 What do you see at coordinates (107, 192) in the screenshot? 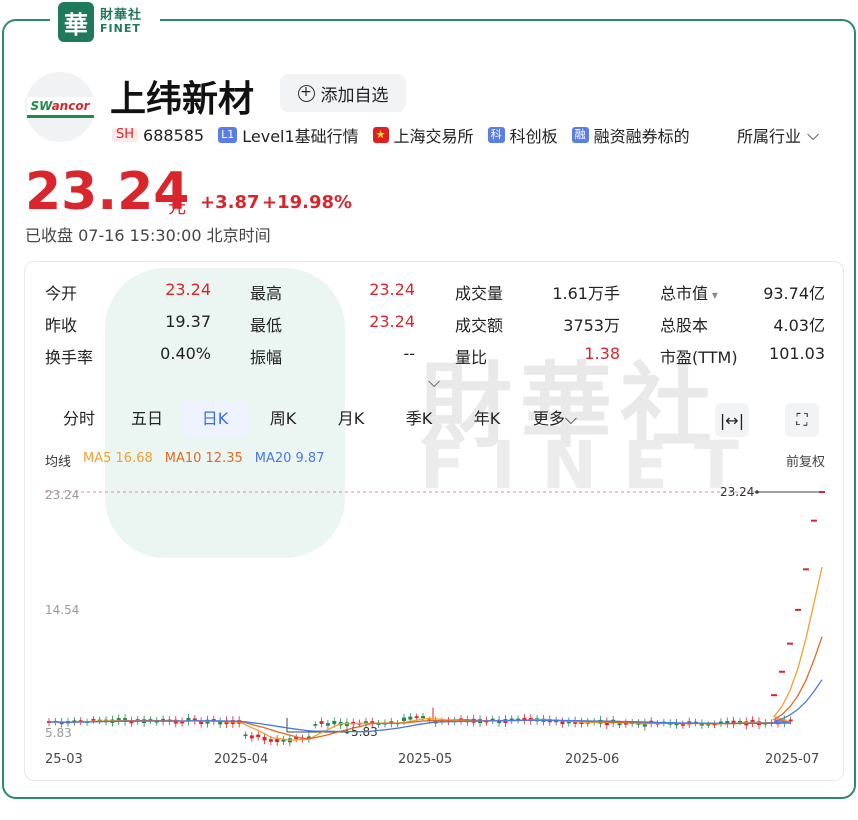
I see `current-price: 23.24` at bounding box center [107, 192].